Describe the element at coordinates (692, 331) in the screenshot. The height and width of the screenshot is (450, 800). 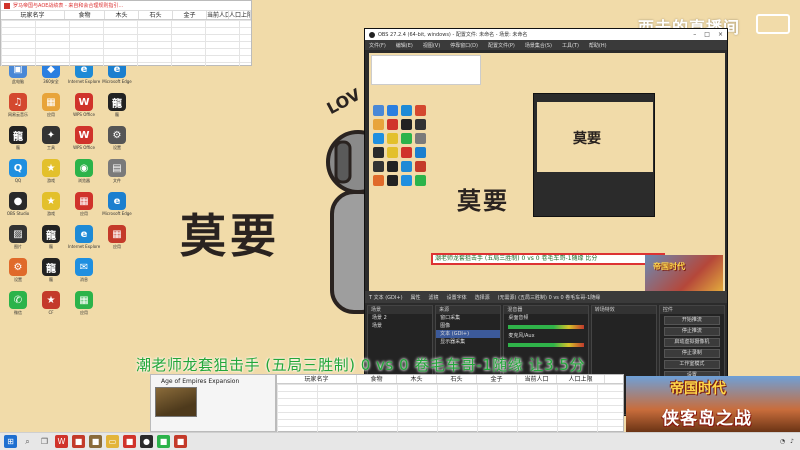
I see `stop-streaming-button: 停止推流` at that location.